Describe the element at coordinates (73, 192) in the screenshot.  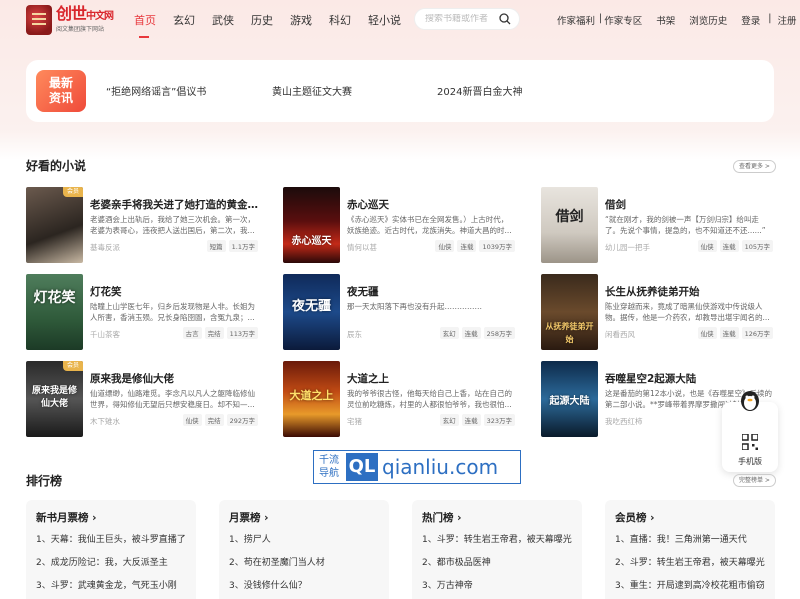
I see `vip-badge: 会员` at that location.